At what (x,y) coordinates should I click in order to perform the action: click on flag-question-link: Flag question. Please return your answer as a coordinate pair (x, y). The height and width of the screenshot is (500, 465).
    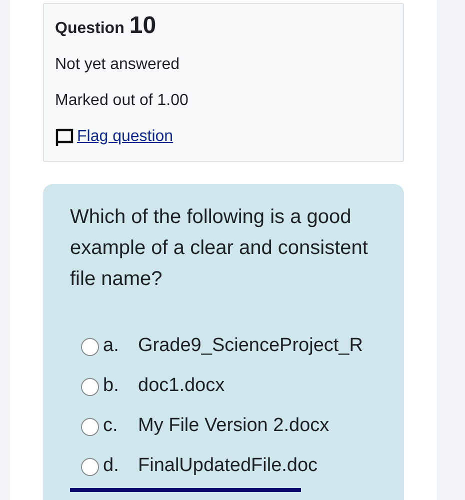
    Looking at the image, I should click on (125, 137).